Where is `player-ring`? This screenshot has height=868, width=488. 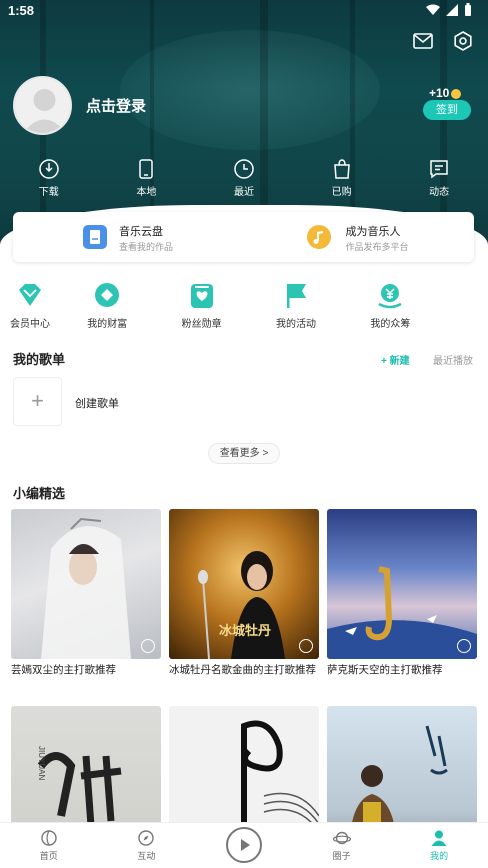
player-ring is located at coordinates (244, 845).